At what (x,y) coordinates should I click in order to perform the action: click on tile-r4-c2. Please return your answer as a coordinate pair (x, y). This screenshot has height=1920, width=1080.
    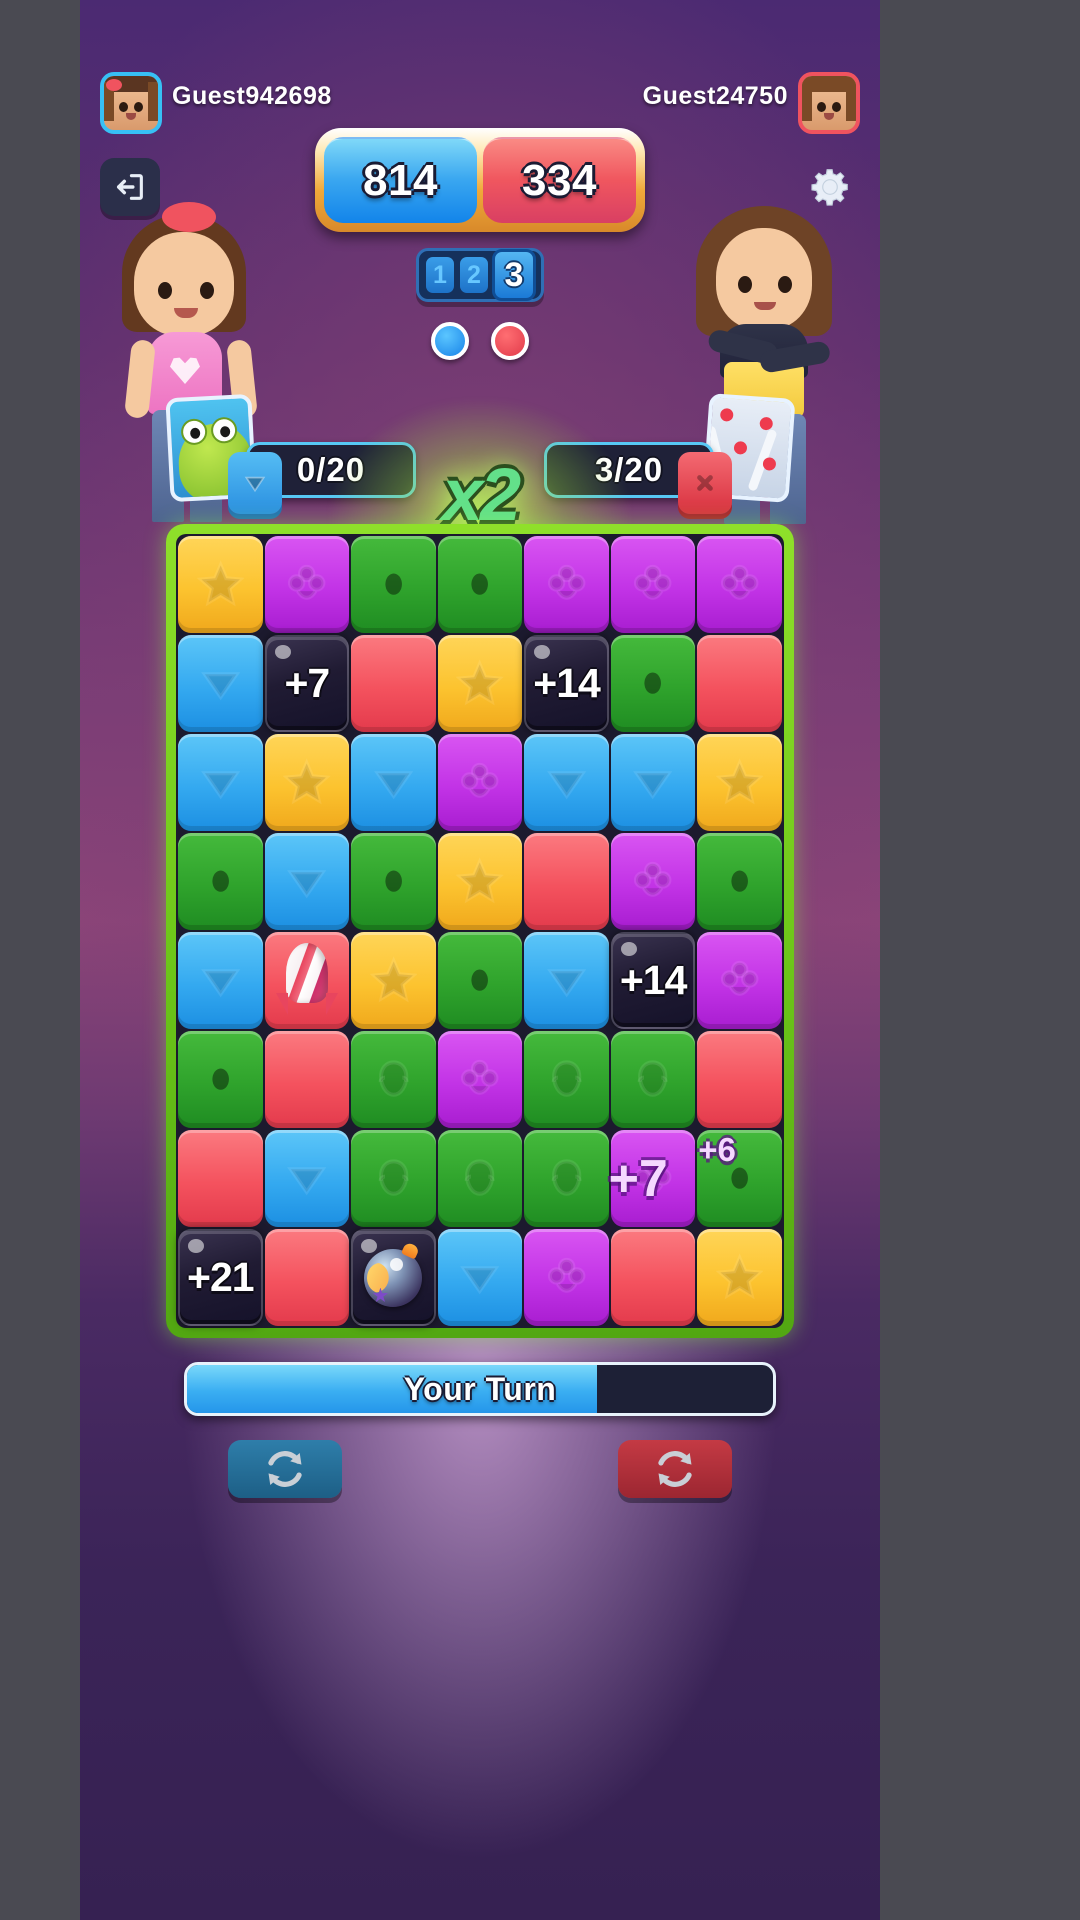
    Looking at the image, I should click on (307, 881).